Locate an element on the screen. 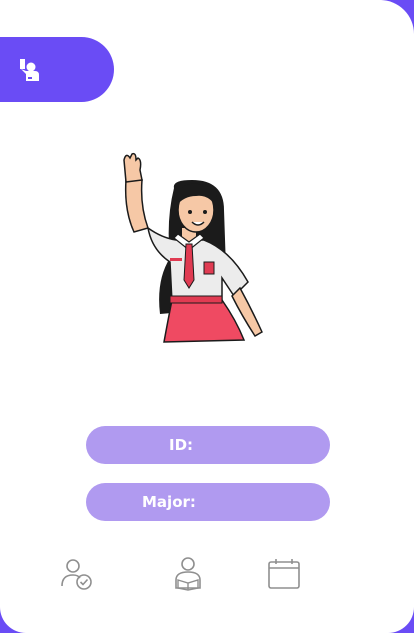  major-field: Major: is located at coordinates (208, 502).